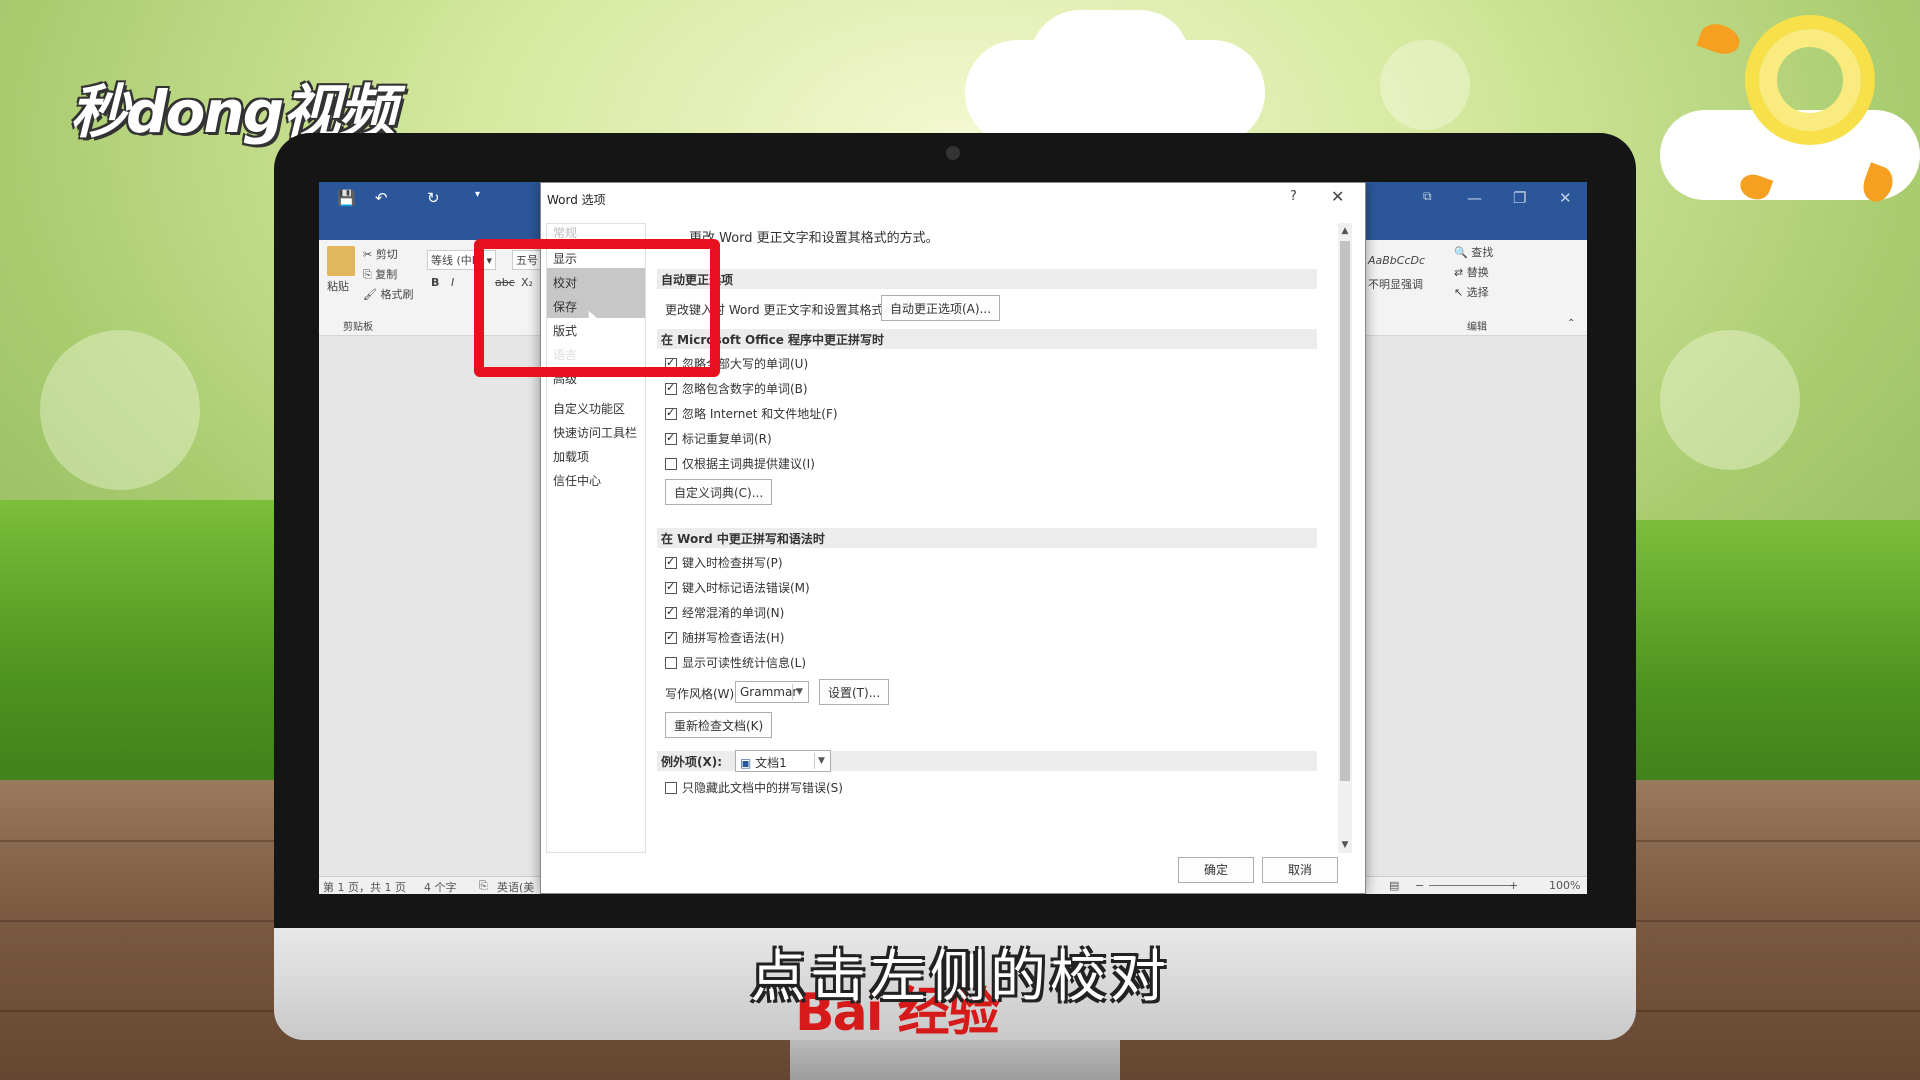 This screenshot has width=1920, height=1080. What do you see at coordinates (736, 389) in the screenshot?
I see `ignore-numbers-option: 忽略包含数字的单词(B)` at bounding box center [736, 389].